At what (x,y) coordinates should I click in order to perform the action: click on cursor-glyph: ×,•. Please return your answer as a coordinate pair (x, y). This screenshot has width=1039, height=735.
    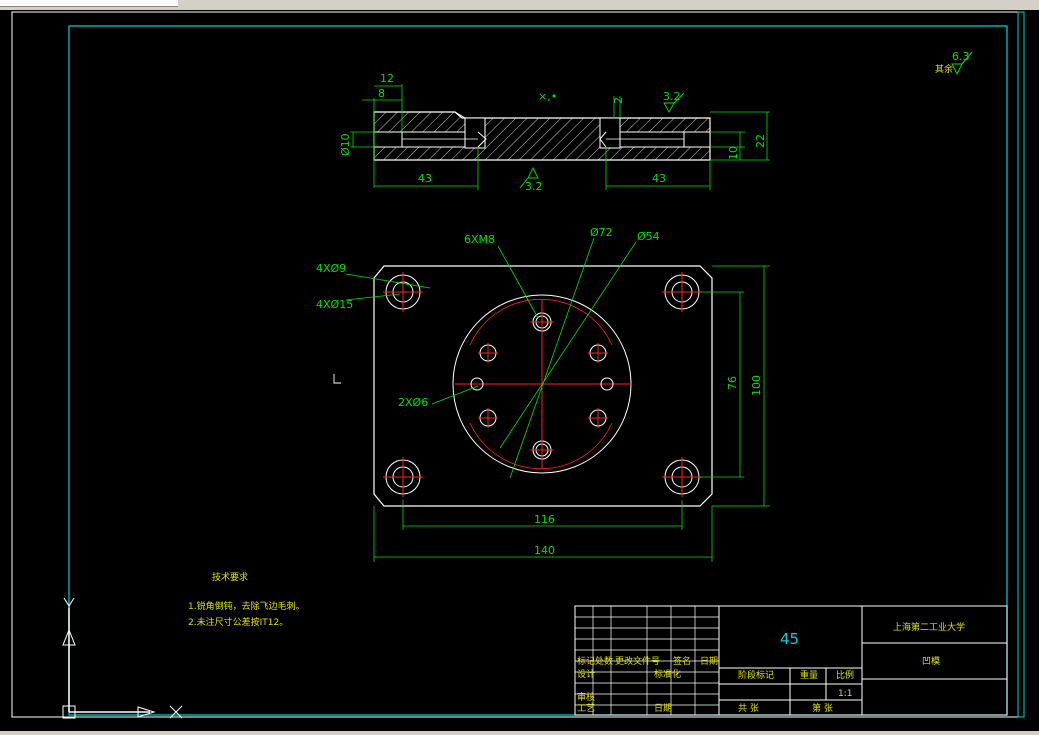
    Looking at the image, I should click on (547, 96).